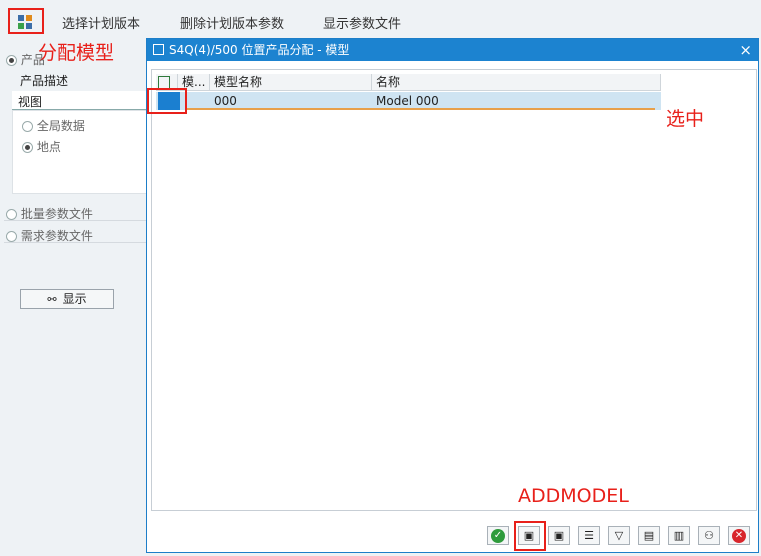 Image resolution: width=761 pixels, height=556 pixels. I want to click on filter-button: ▽, so click(619, 535).